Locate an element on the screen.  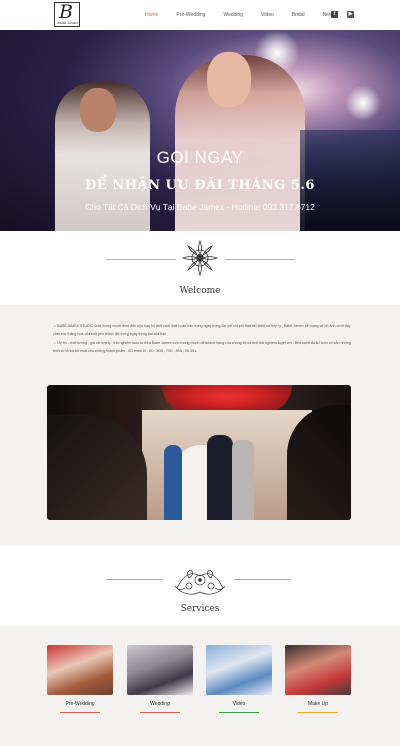
service-label: Wedding is located at coordinates (160, 704).